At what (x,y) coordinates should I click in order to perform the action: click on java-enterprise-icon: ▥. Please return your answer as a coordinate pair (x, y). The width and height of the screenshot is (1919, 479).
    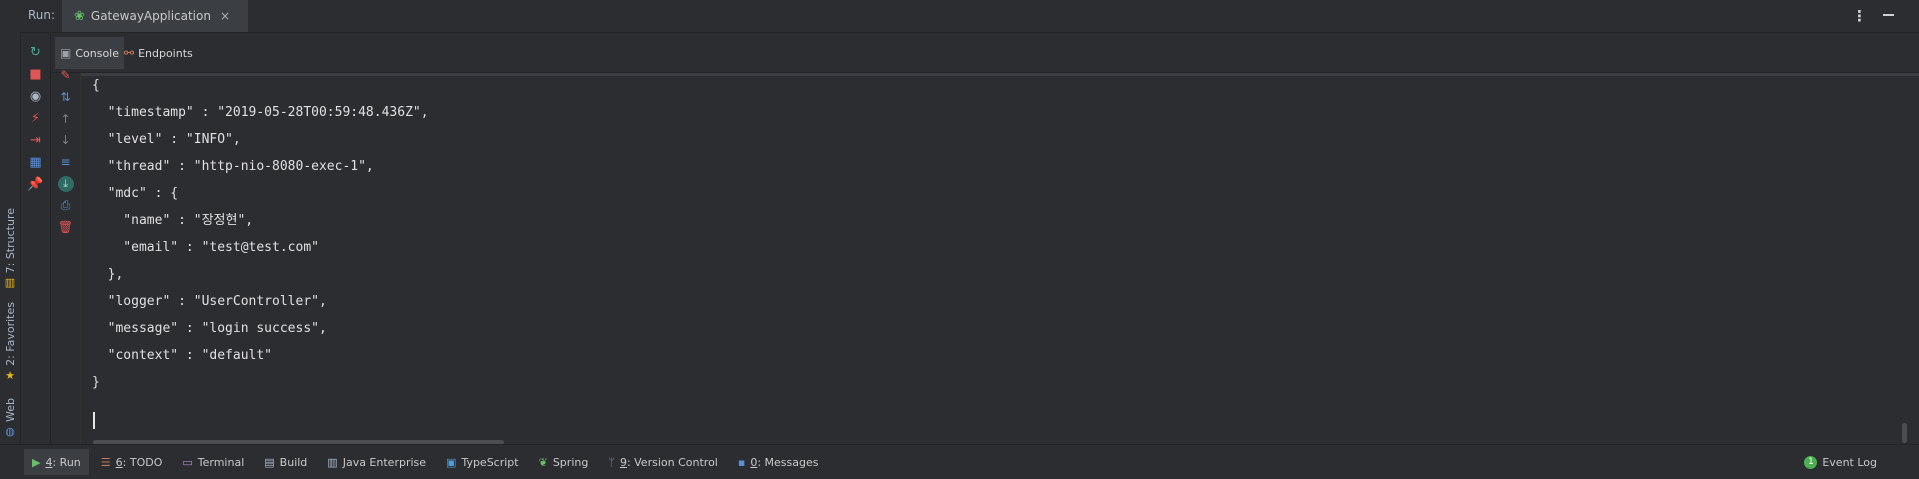
    Looking at the image, I should click on (332, 462).